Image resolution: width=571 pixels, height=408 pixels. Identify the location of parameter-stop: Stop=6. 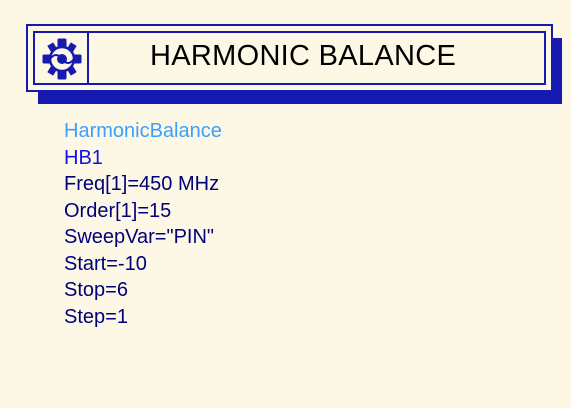
(143, 290).